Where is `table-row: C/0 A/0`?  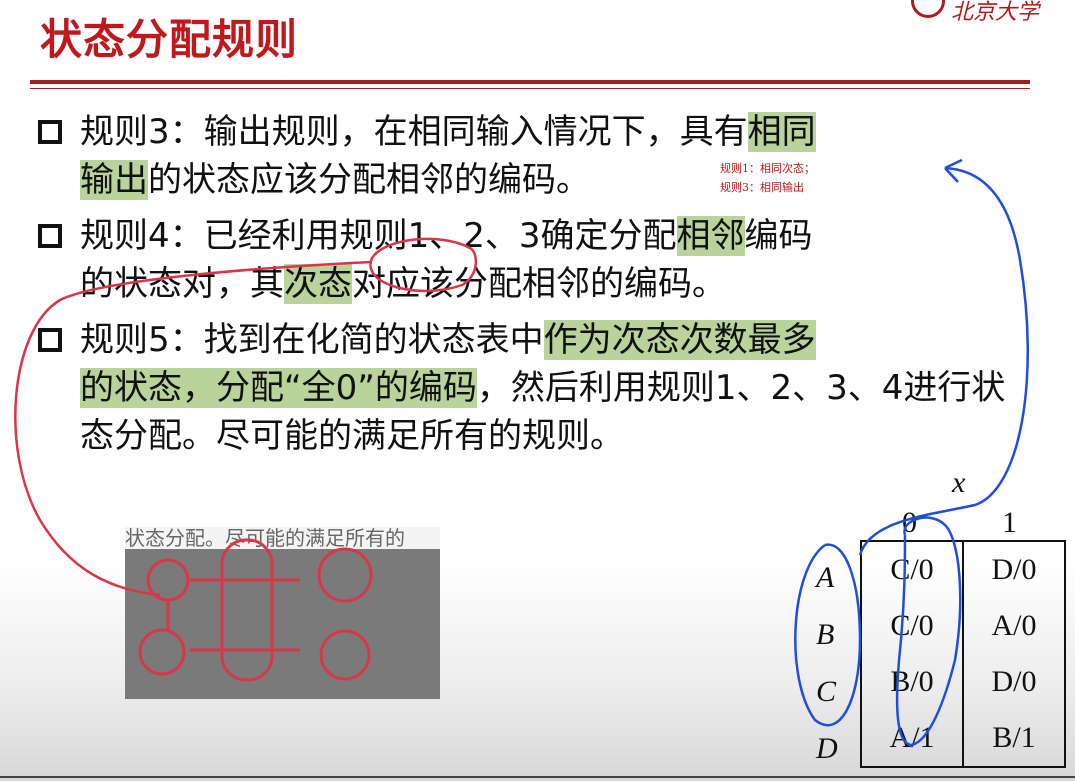
table-row: C/0 A/0 is located at coordinates (963, 626).